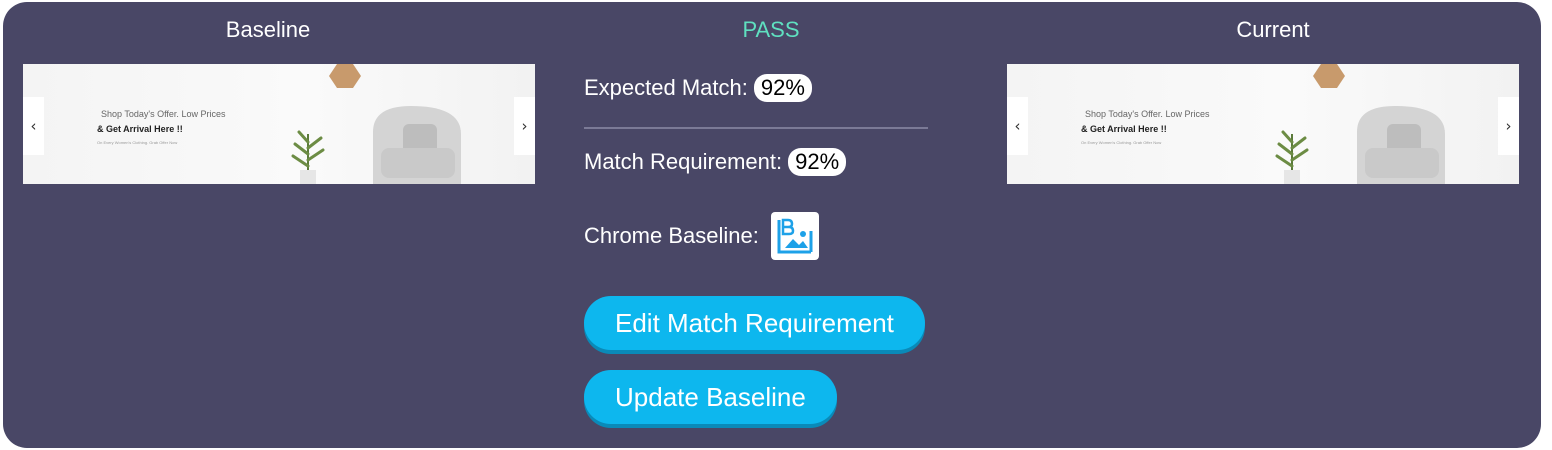 Image resolution: width=1552 pixels, height=450 pixels. I want to click on divider, so click(756, 128).